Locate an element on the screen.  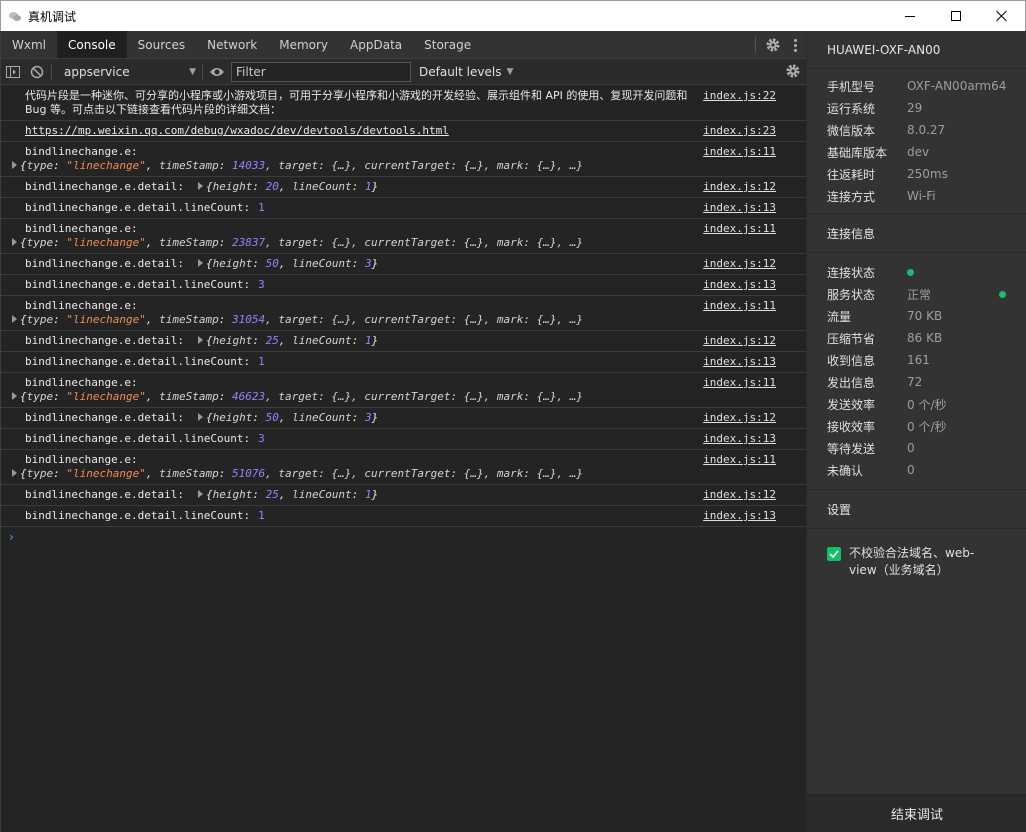
window-controls is located at coordinates (956, 16).